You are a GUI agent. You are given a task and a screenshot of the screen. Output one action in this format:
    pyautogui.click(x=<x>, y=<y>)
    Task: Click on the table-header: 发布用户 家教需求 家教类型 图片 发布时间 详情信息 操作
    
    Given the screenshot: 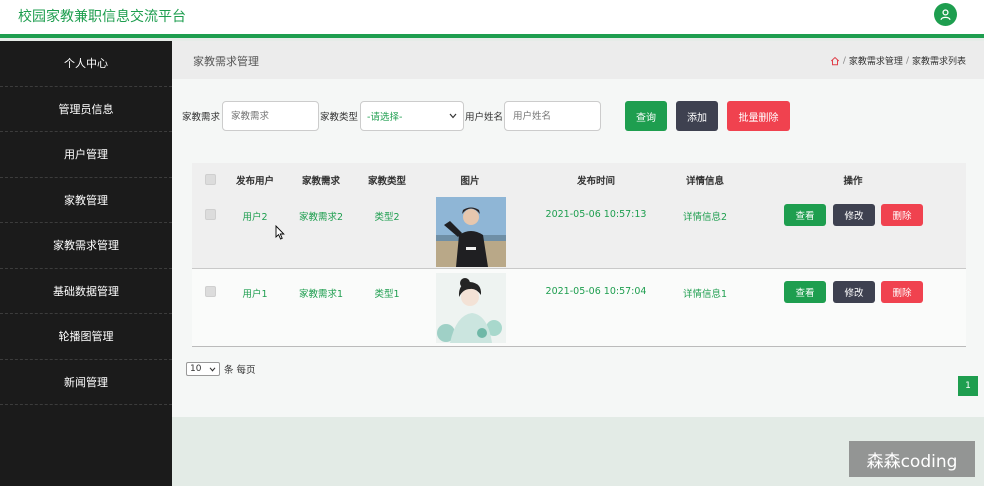 What is the action you would take?
    pyautogui.click(x=579, y=179)
    